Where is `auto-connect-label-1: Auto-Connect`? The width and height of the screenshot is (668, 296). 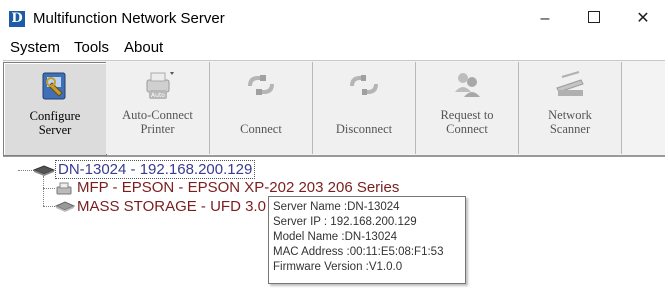
auto-connect-label-1: Auto-Connect is located at coordinates (157, 115).